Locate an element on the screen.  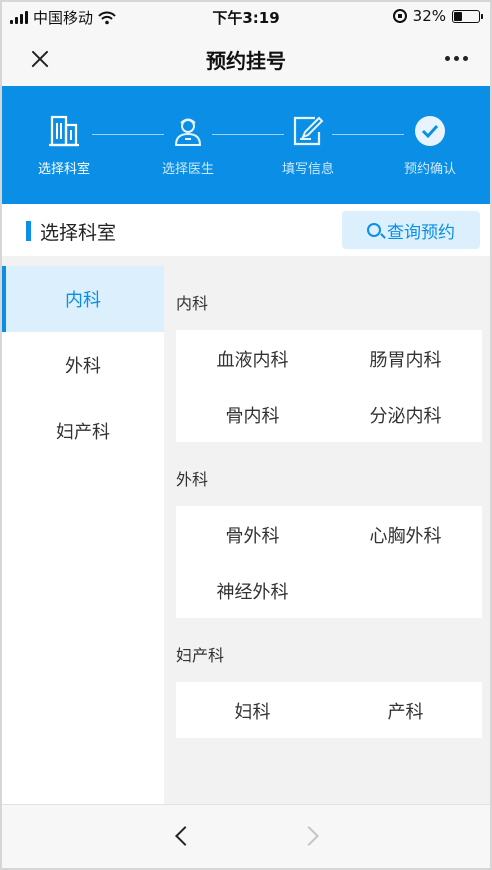
step-label: 填写信息 is located at coordinates (307, 169).